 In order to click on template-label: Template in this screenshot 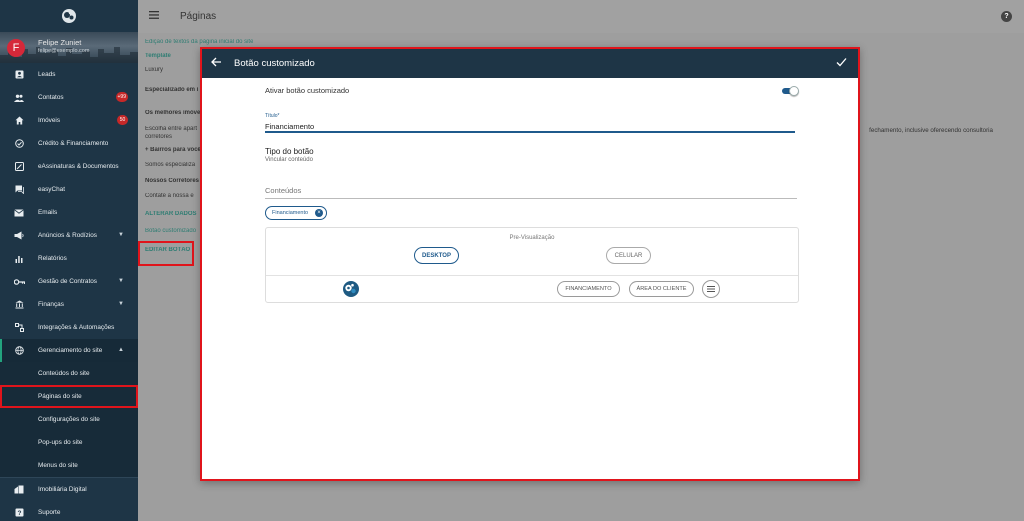, I will do `click(158, 56)`.